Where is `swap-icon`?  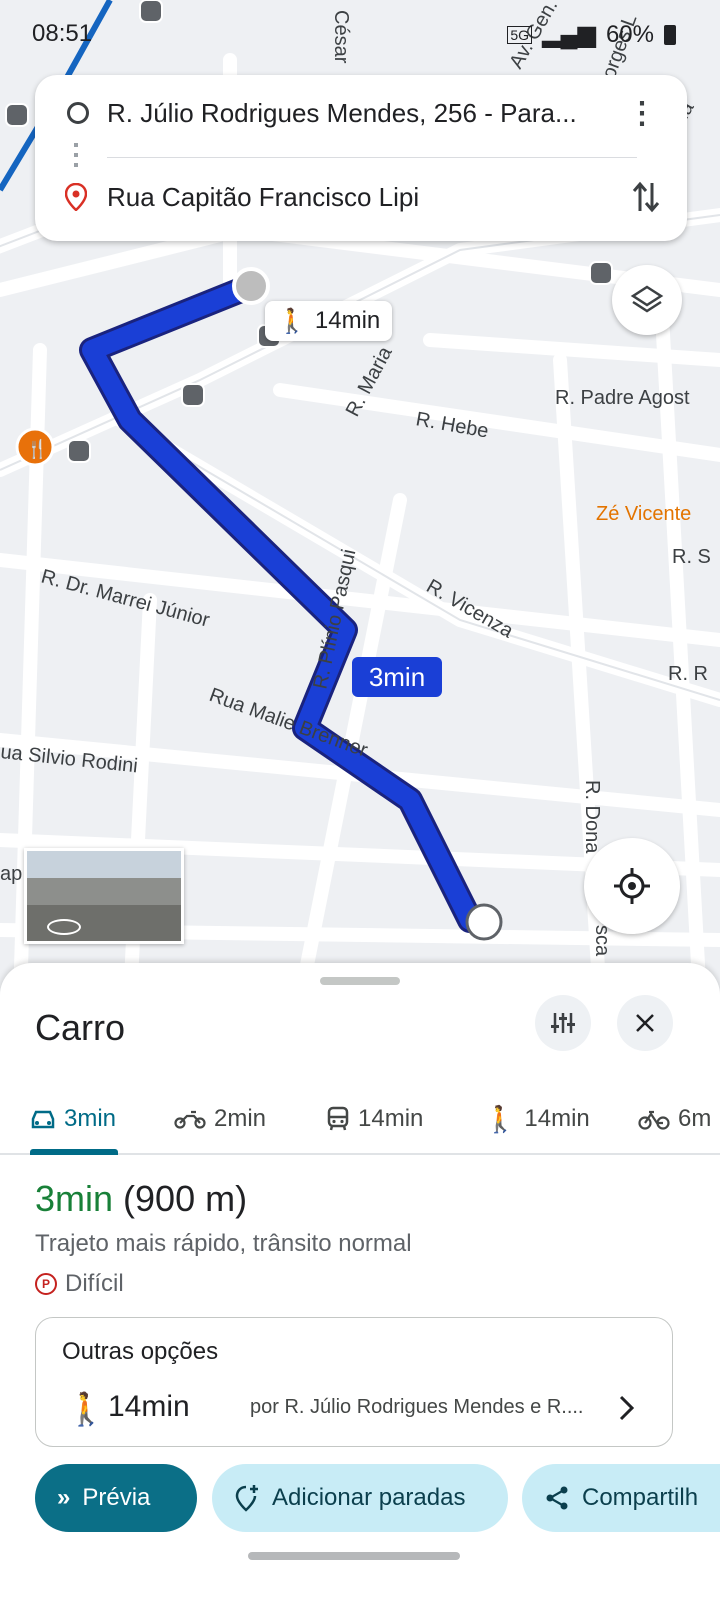 swap-icon is located at coordinates (646, 197).